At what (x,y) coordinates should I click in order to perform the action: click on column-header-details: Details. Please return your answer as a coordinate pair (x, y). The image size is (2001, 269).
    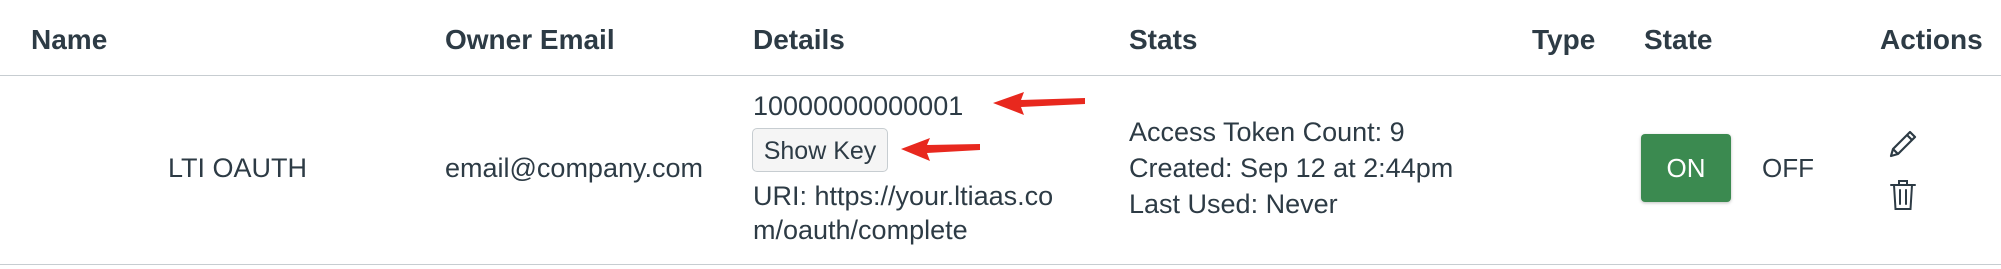
    Looking at the image, I should click on (799, 39).